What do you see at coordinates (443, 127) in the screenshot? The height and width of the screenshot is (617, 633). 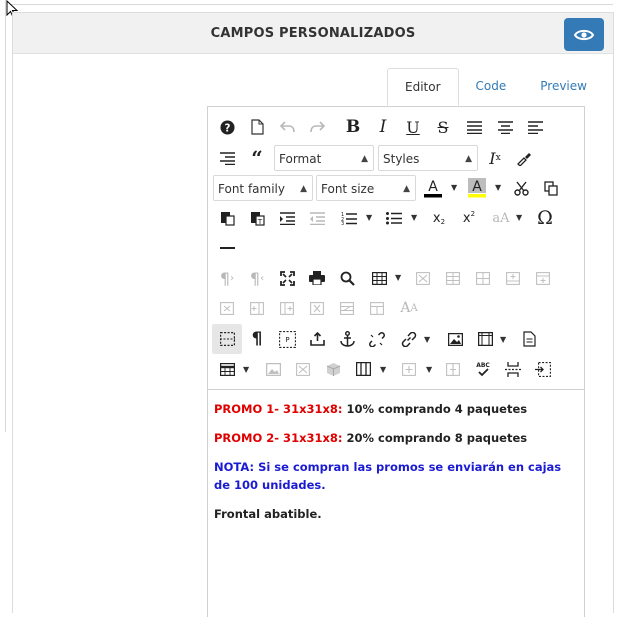 I see `strikethrough-icon: S` at bounding box center [443, 127].